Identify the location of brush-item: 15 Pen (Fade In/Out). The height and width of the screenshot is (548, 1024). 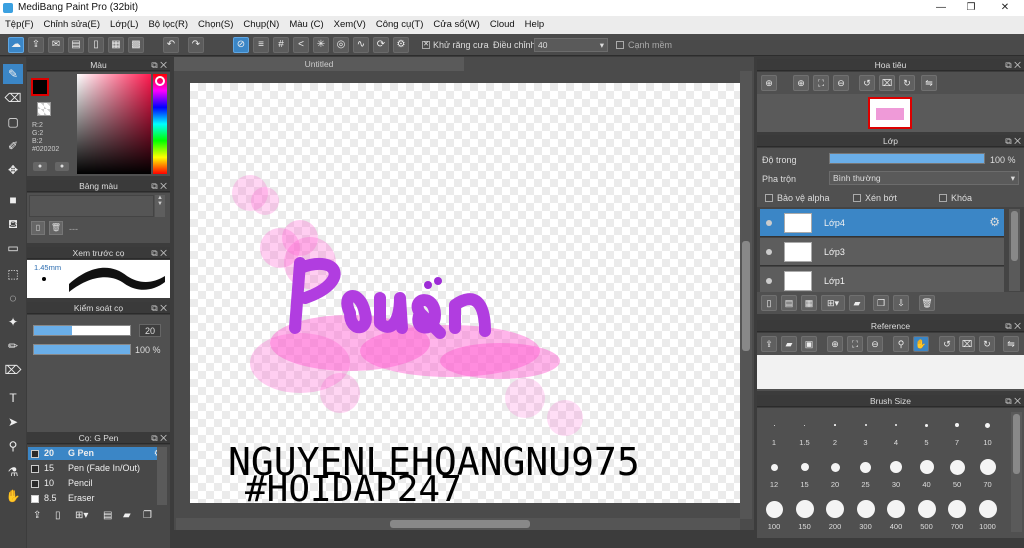
(97, 468).